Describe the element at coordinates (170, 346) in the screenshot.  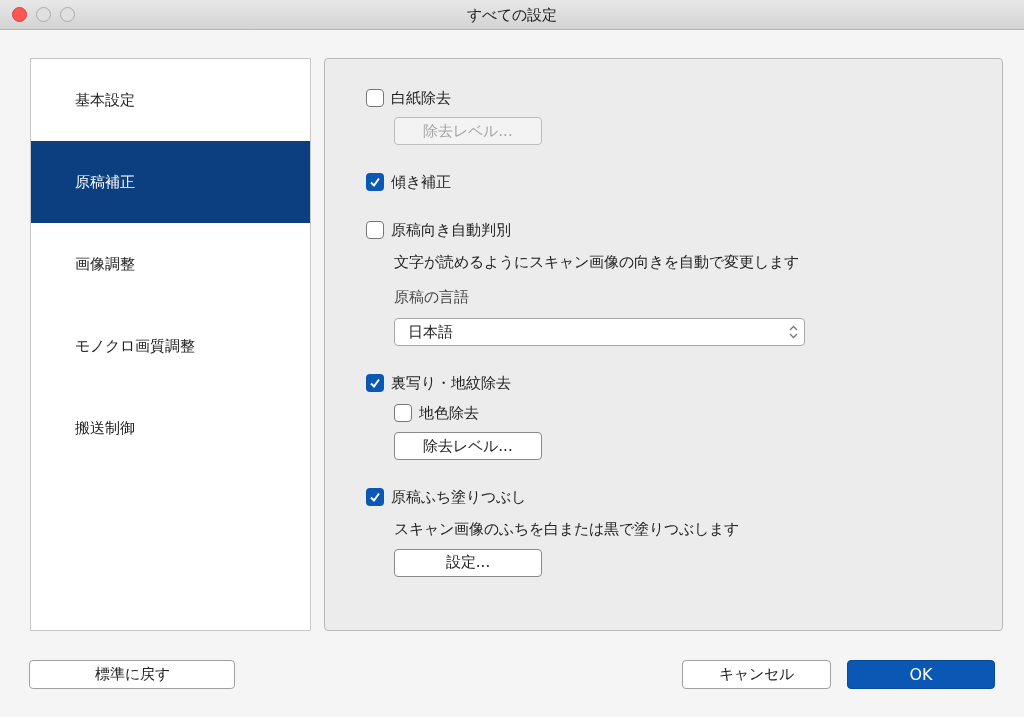
I see `sidebar-item: モノクロ画質調整` at that location.